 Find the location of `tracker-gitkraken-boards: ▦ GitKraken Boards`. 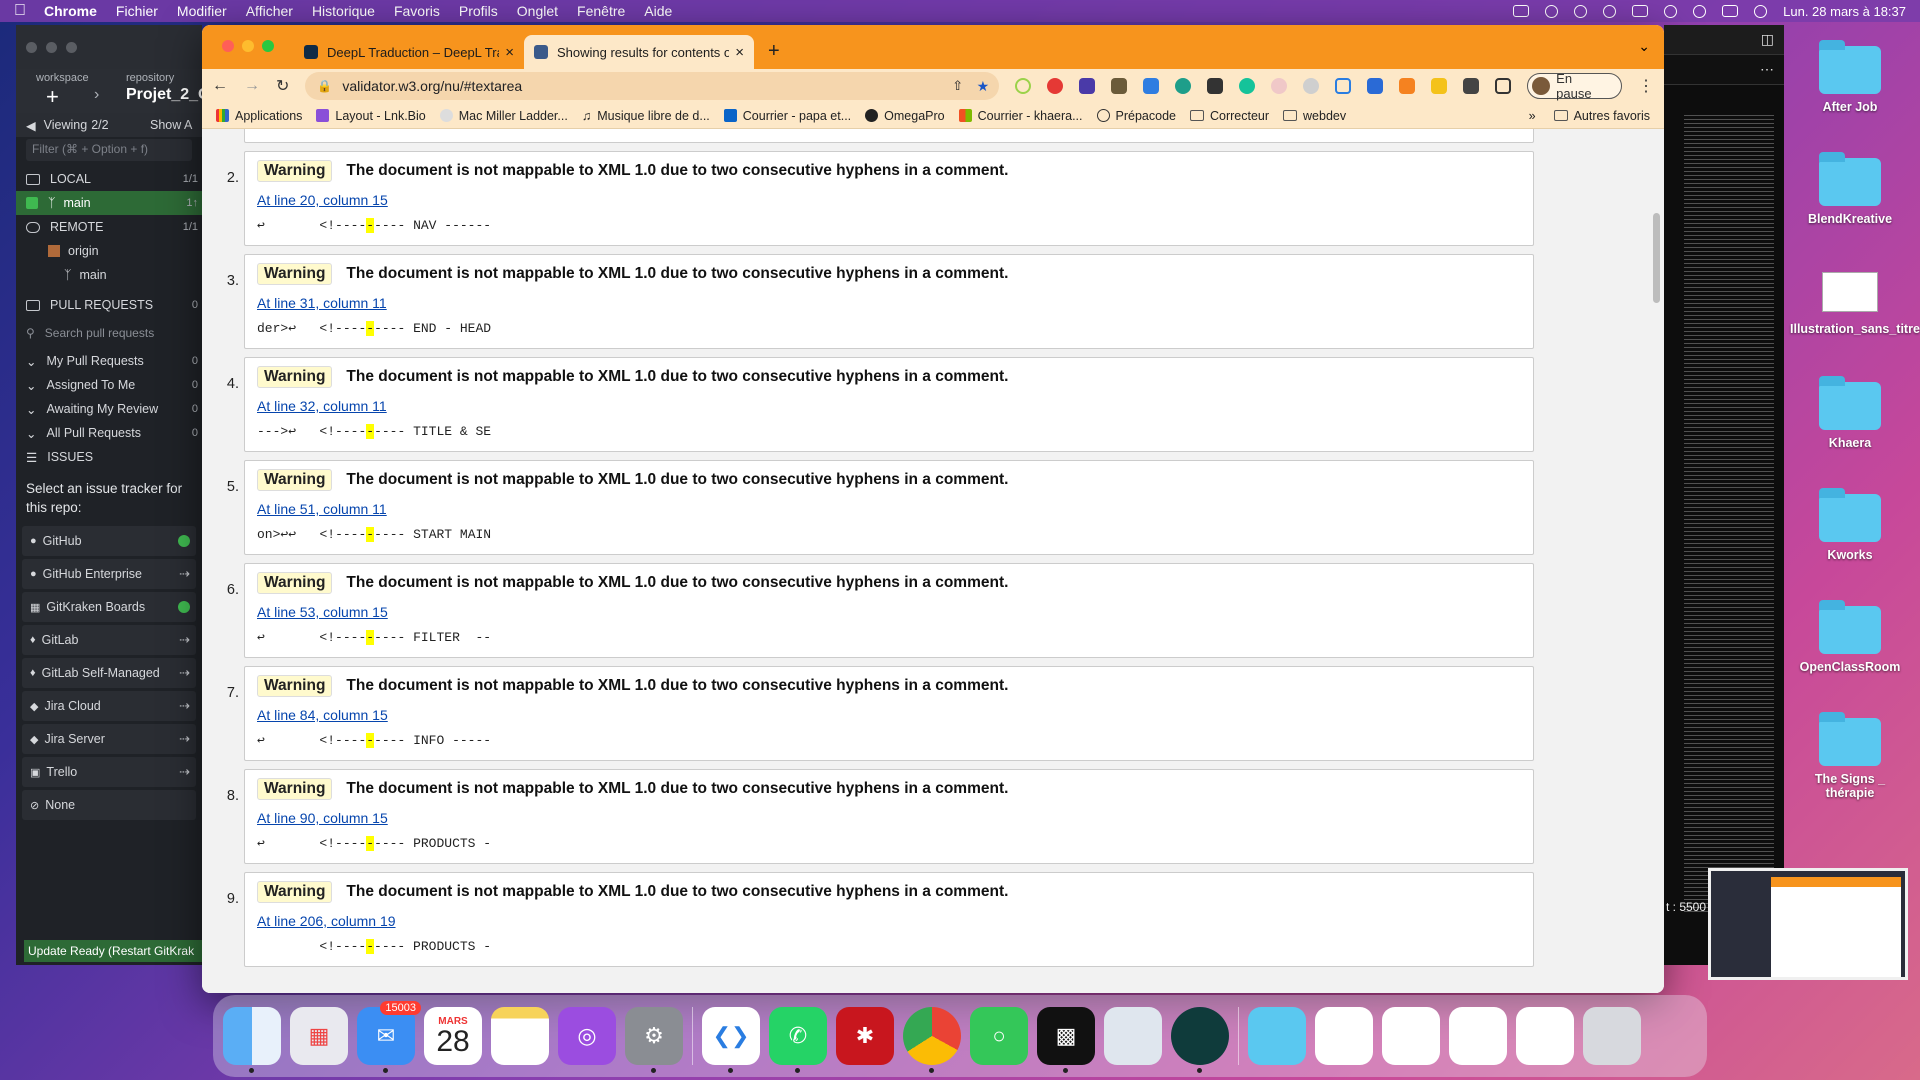

tracker-gitkraken-boards: ▦ GitKraken Boards is located at coordinates (109, 607).